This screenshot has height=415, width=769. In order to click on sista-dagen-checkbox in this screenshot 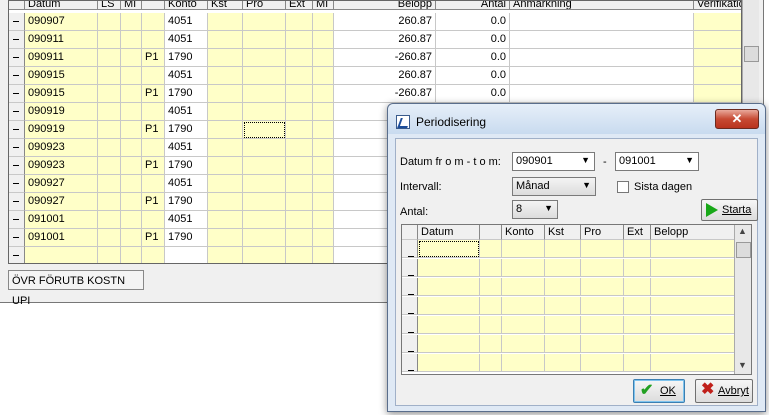, I will do `click(623, 187)`.